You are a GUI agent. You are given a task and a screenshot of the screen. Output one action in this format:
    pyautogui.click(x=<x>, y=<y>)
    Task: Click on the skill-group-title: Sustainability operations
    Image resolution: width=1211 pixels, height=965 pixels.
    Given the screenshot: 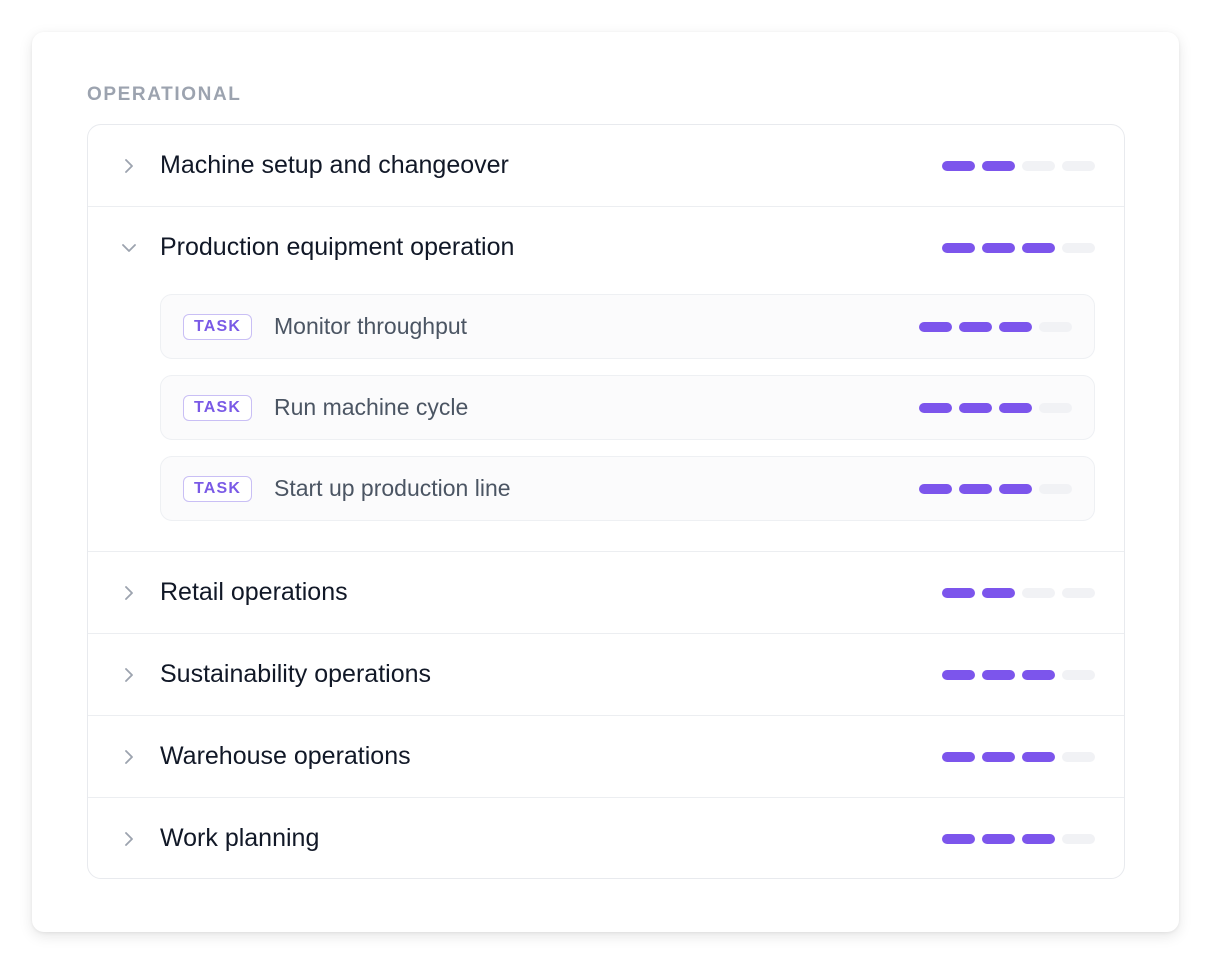 What is the action you would take?
    pyautogui.click(x=295, y=674)
    